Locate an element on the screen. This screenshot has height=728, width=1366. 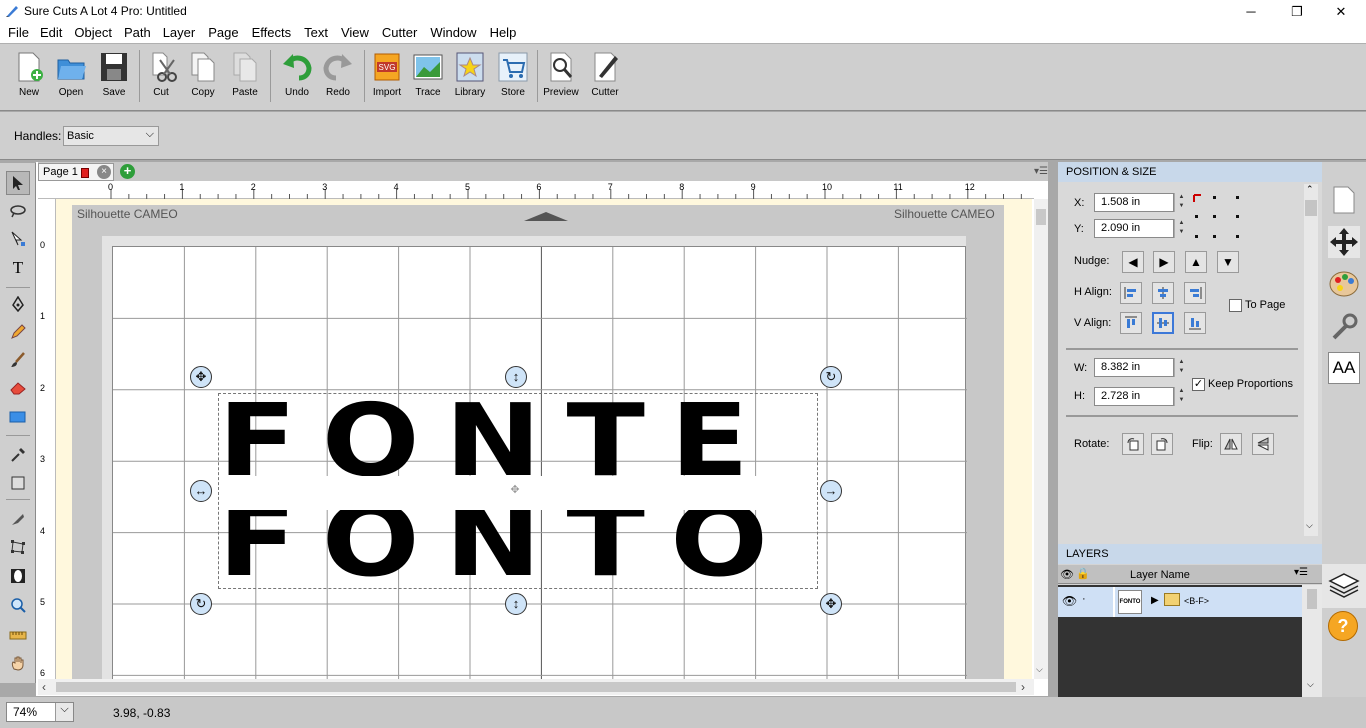
scroll-right-icon: › is located at coordinates (1023, 687).